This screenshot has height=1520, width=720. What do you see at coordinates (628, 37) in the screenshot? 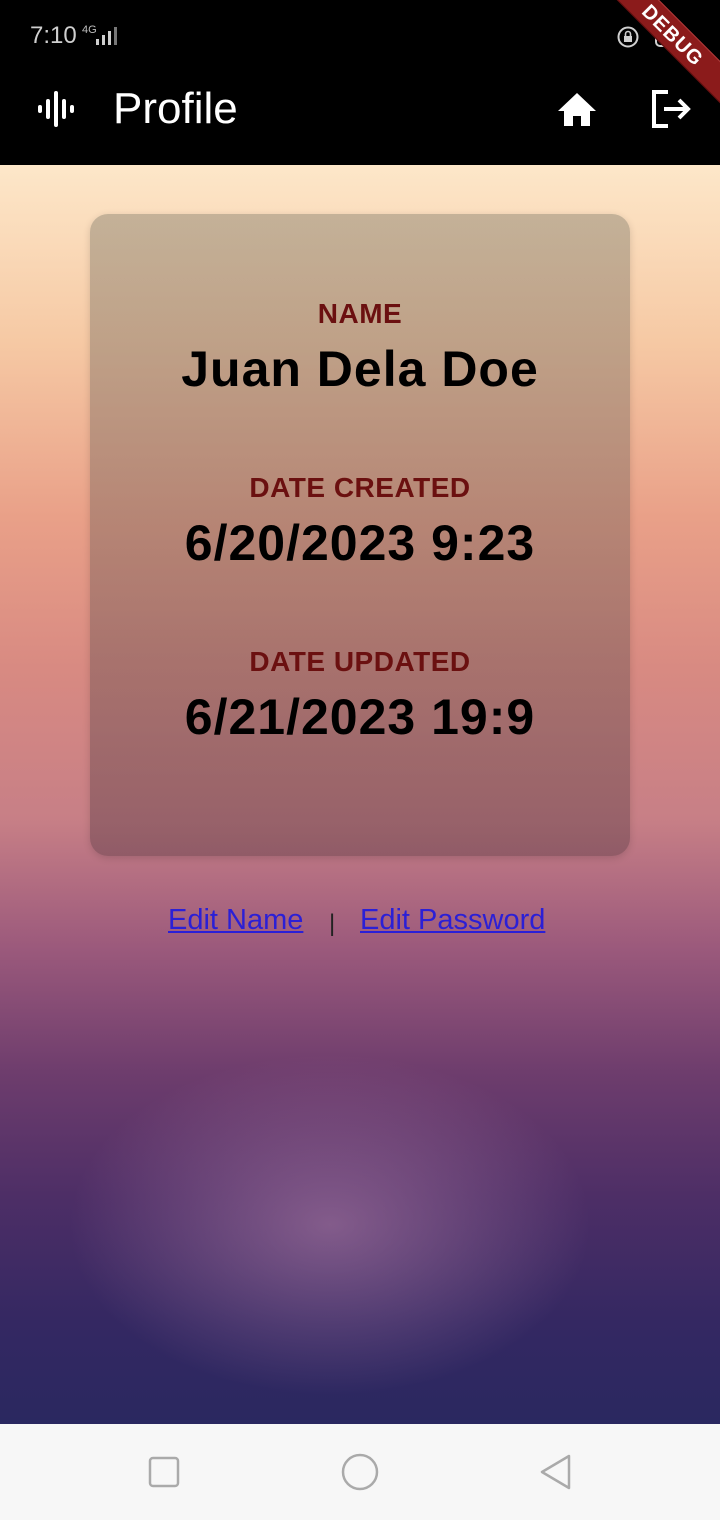
I see `lock-rotation-icon` at bounding box center [628, 37].